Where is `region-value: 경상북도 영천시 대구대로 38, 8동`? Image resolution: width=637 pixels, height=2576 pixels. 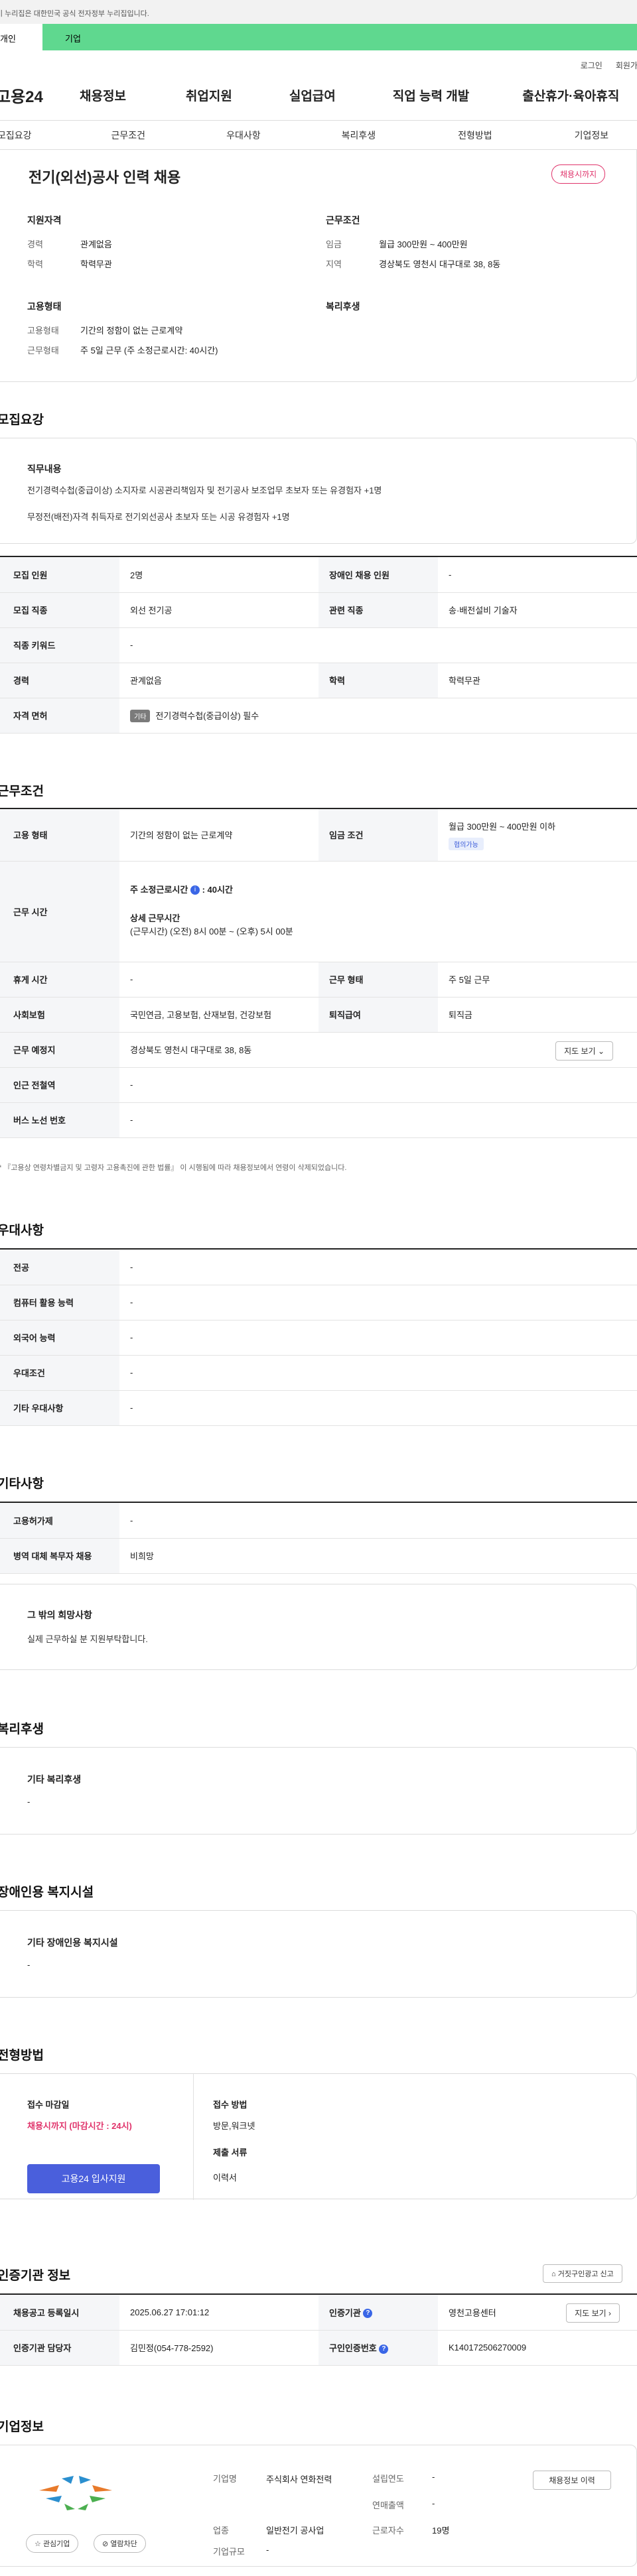 region-value: 경상북도 영천시 대구대로 38, 8동 is located at coordinates (440, 264).